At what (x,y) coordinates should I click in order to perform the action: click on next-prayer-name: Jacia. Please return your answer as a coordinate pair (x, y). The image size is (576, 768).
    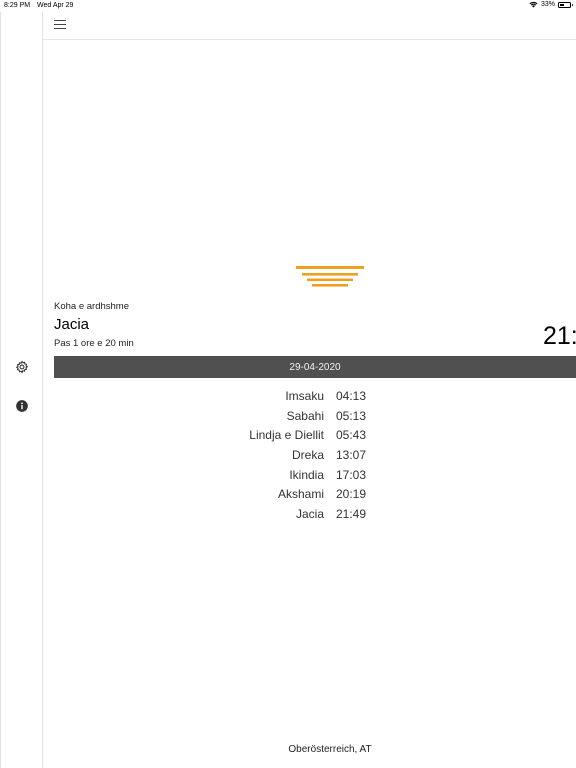
    Looking at the image, I should click on (72, 324).